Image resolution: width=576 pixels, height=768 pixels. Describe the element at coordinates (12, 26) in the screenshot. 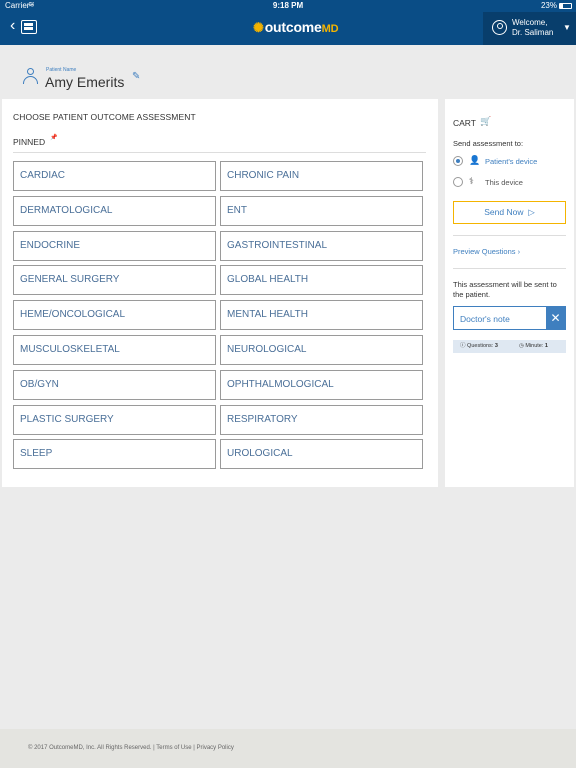

I see `back-chevron-icon: ‹` at that location.